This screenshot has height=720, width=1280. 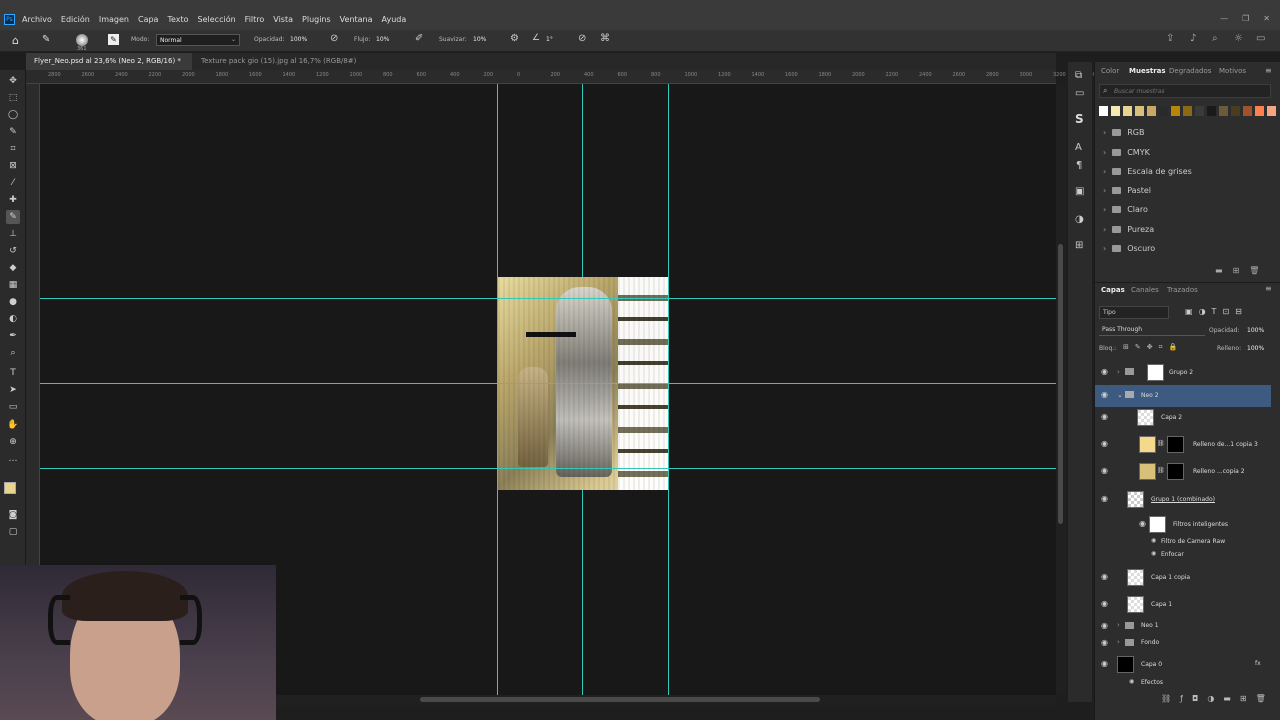 What do you see at coordinates (1236, 270) in the screenshot?
I see `new-swatch-icon: ⊞` at bounding box center [1236, 270].